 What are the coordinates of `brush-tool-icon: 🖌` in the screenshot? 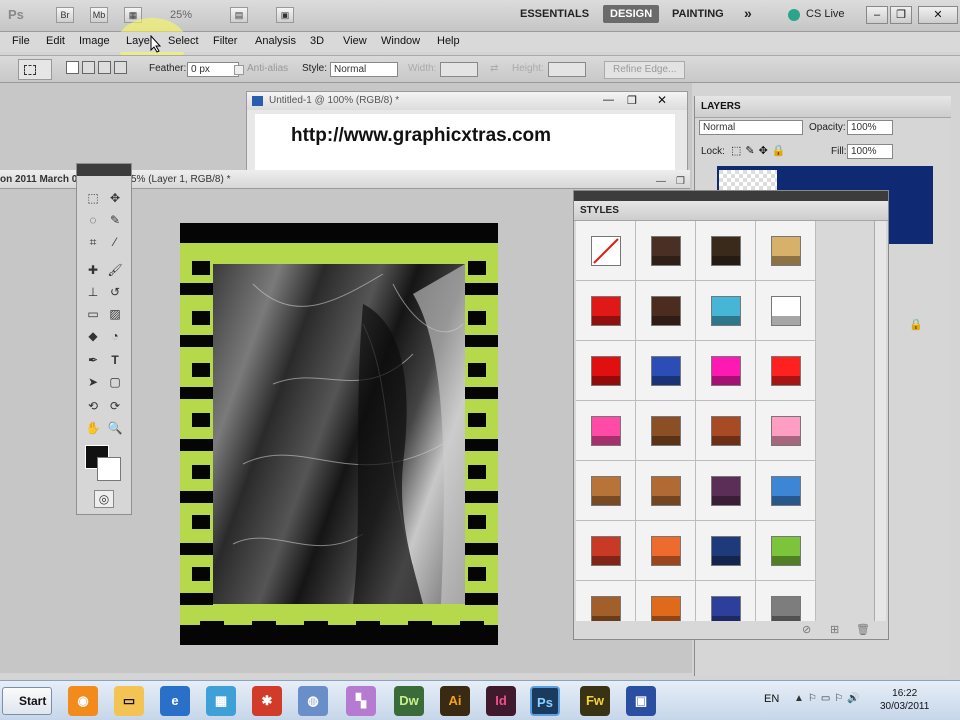 It's located at (115, 270).